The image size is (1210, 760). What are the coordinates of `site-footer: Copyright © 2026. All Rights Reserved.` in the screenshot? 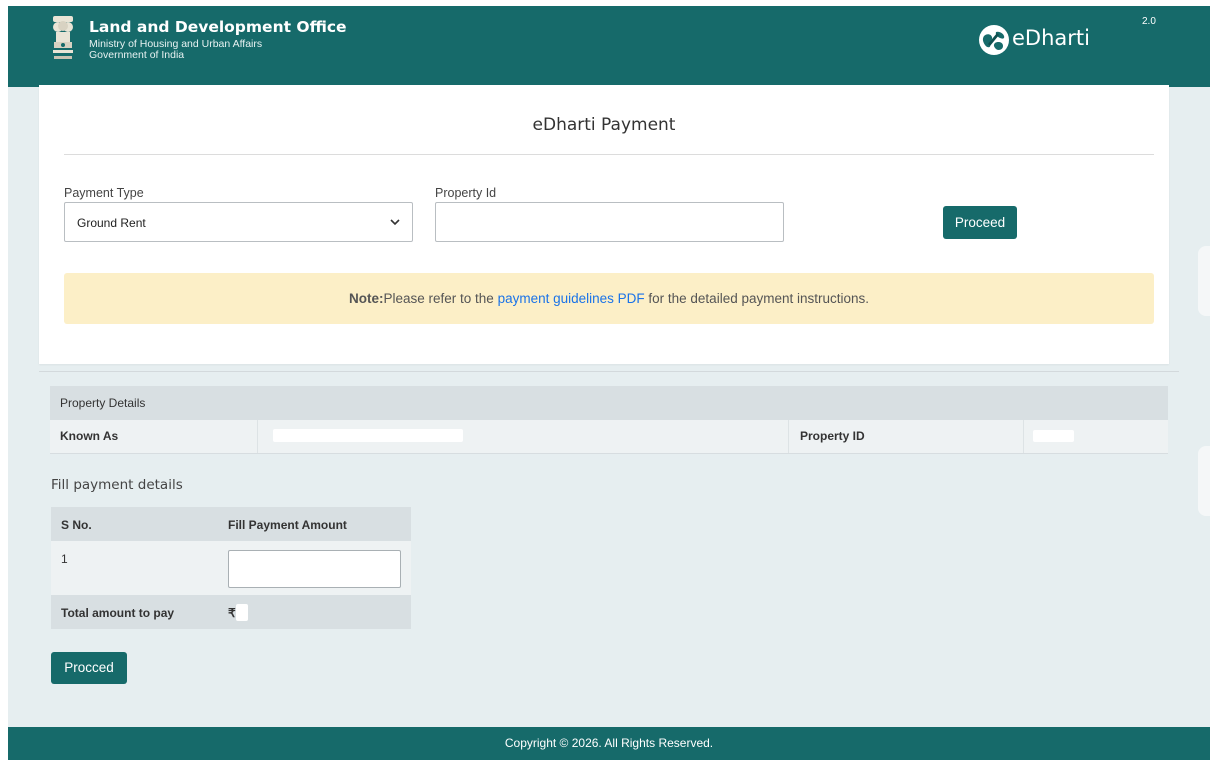 It's located at (609, 743).